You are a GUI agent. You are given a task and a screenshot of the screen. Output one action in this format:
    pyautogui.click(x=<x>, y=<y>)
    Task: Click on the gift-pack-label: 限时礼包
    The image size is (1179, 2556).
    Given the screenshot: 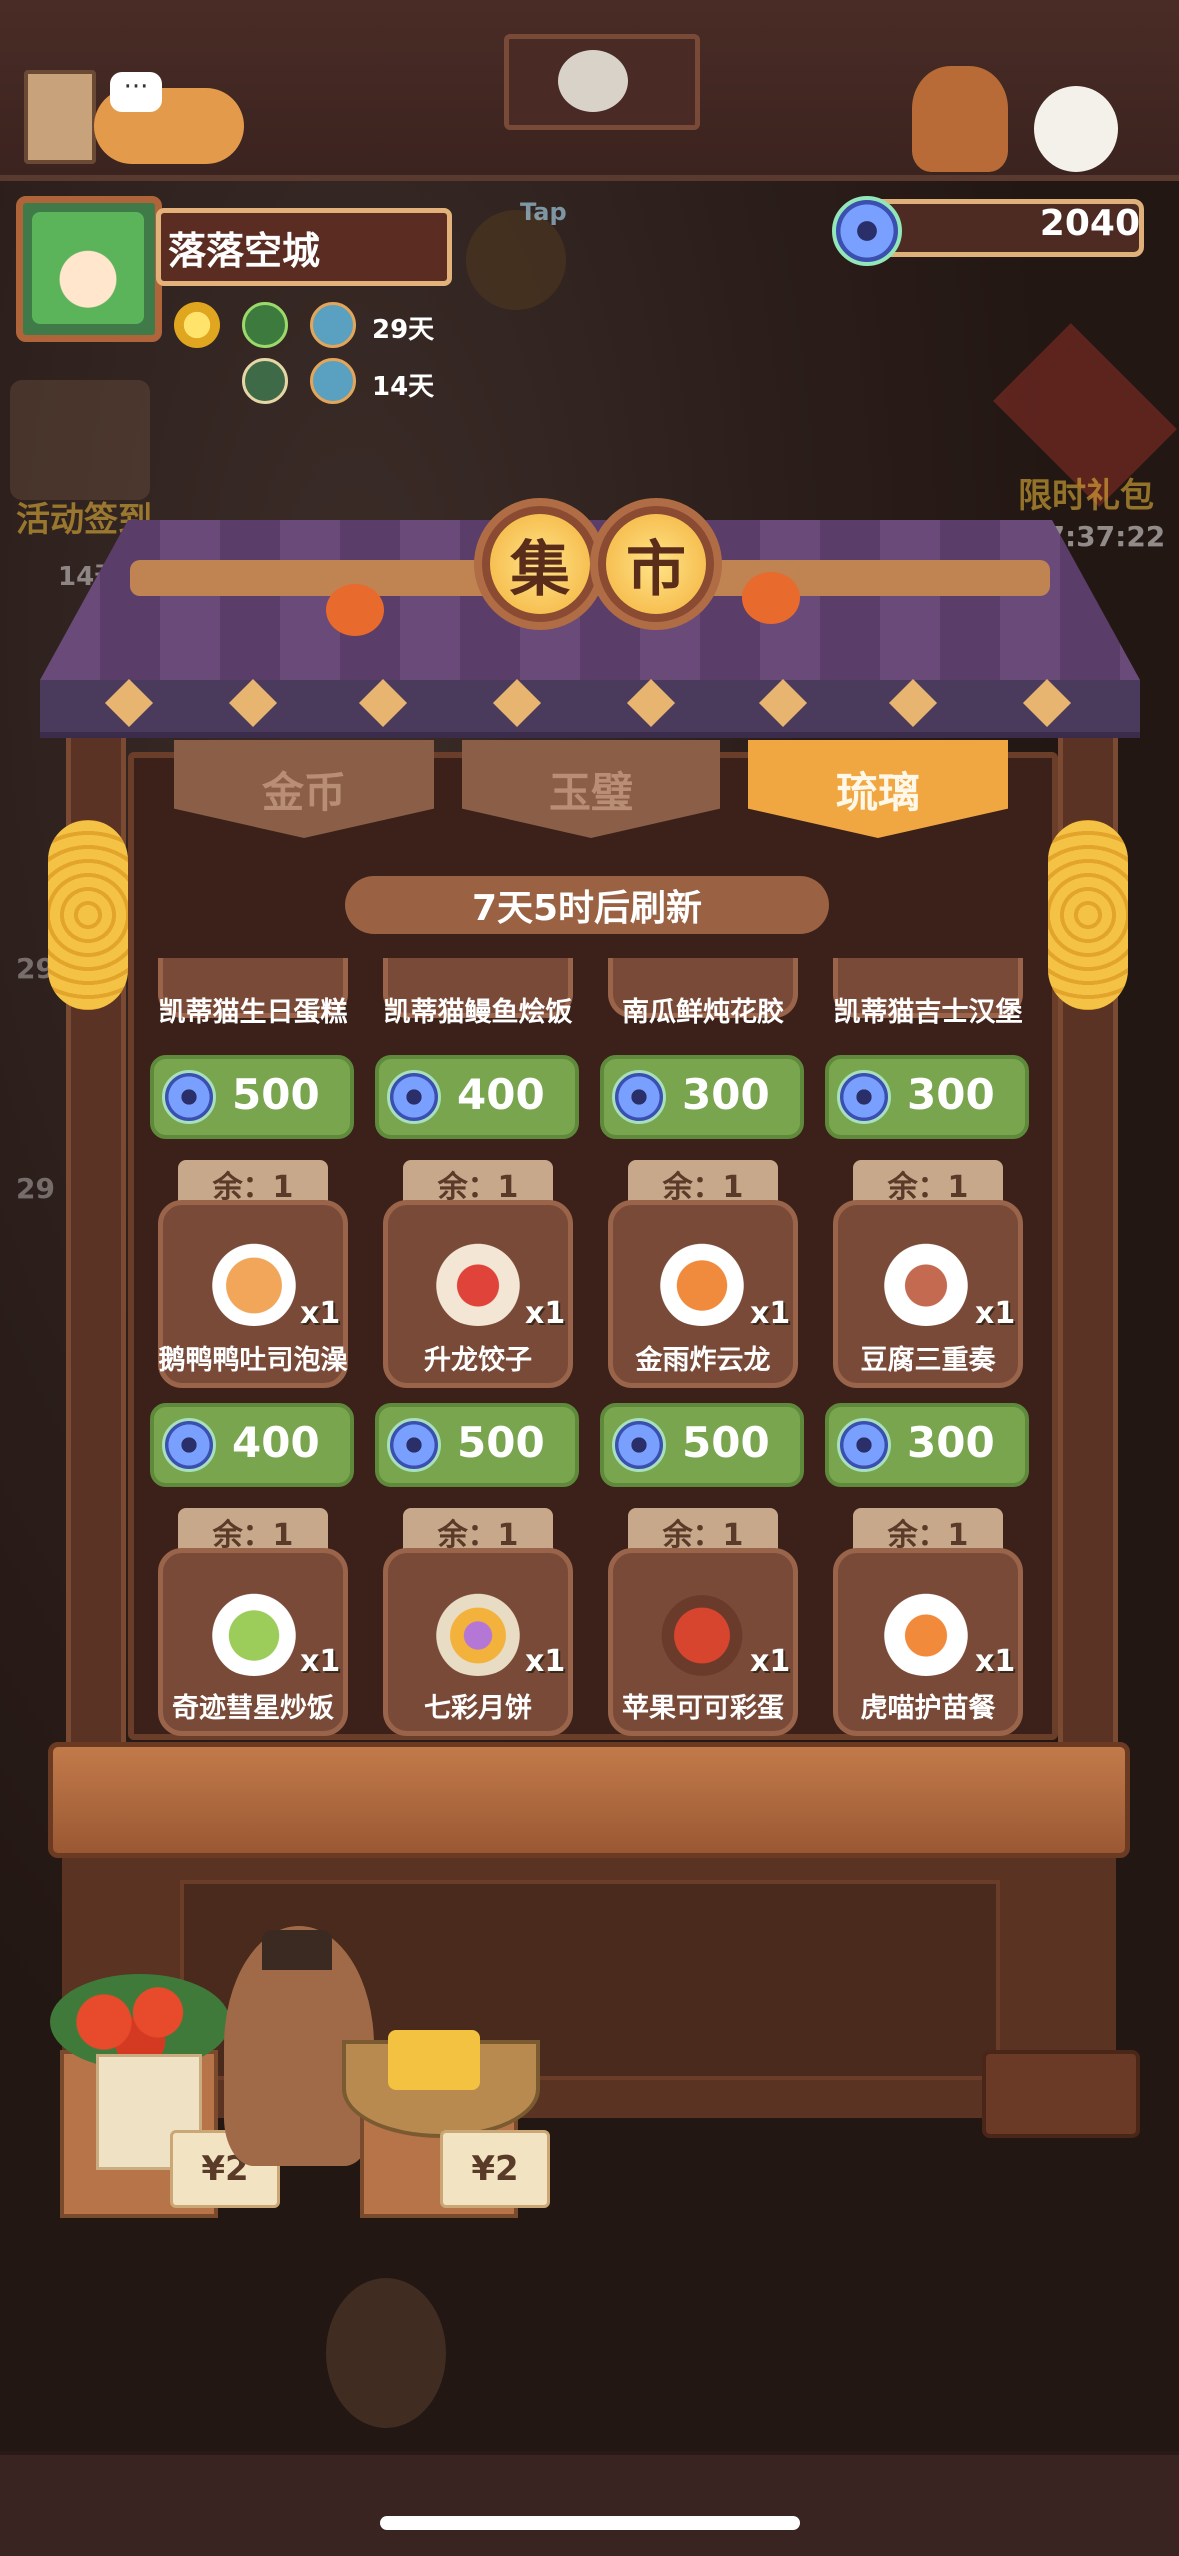 What is the action you would take?
    pyautogui.click(x=1086, y=492)
    